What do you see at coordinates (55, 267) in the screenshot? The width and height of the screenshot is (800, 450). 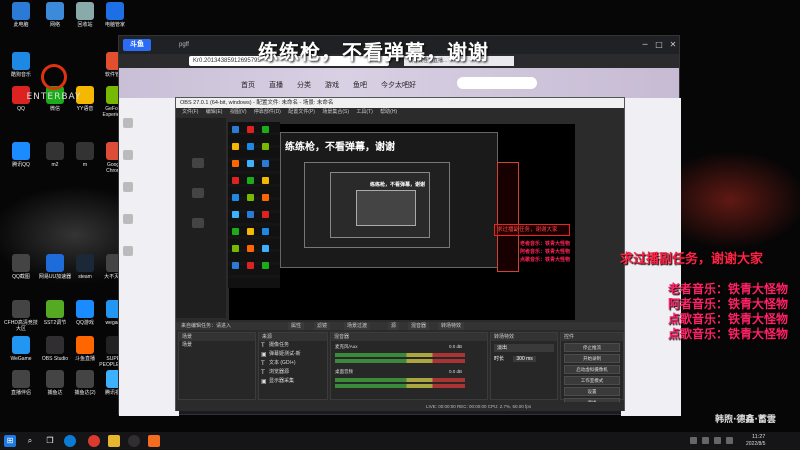 I see `desktop-icon: 网易UU加速器` at bounding box center [55, 267].